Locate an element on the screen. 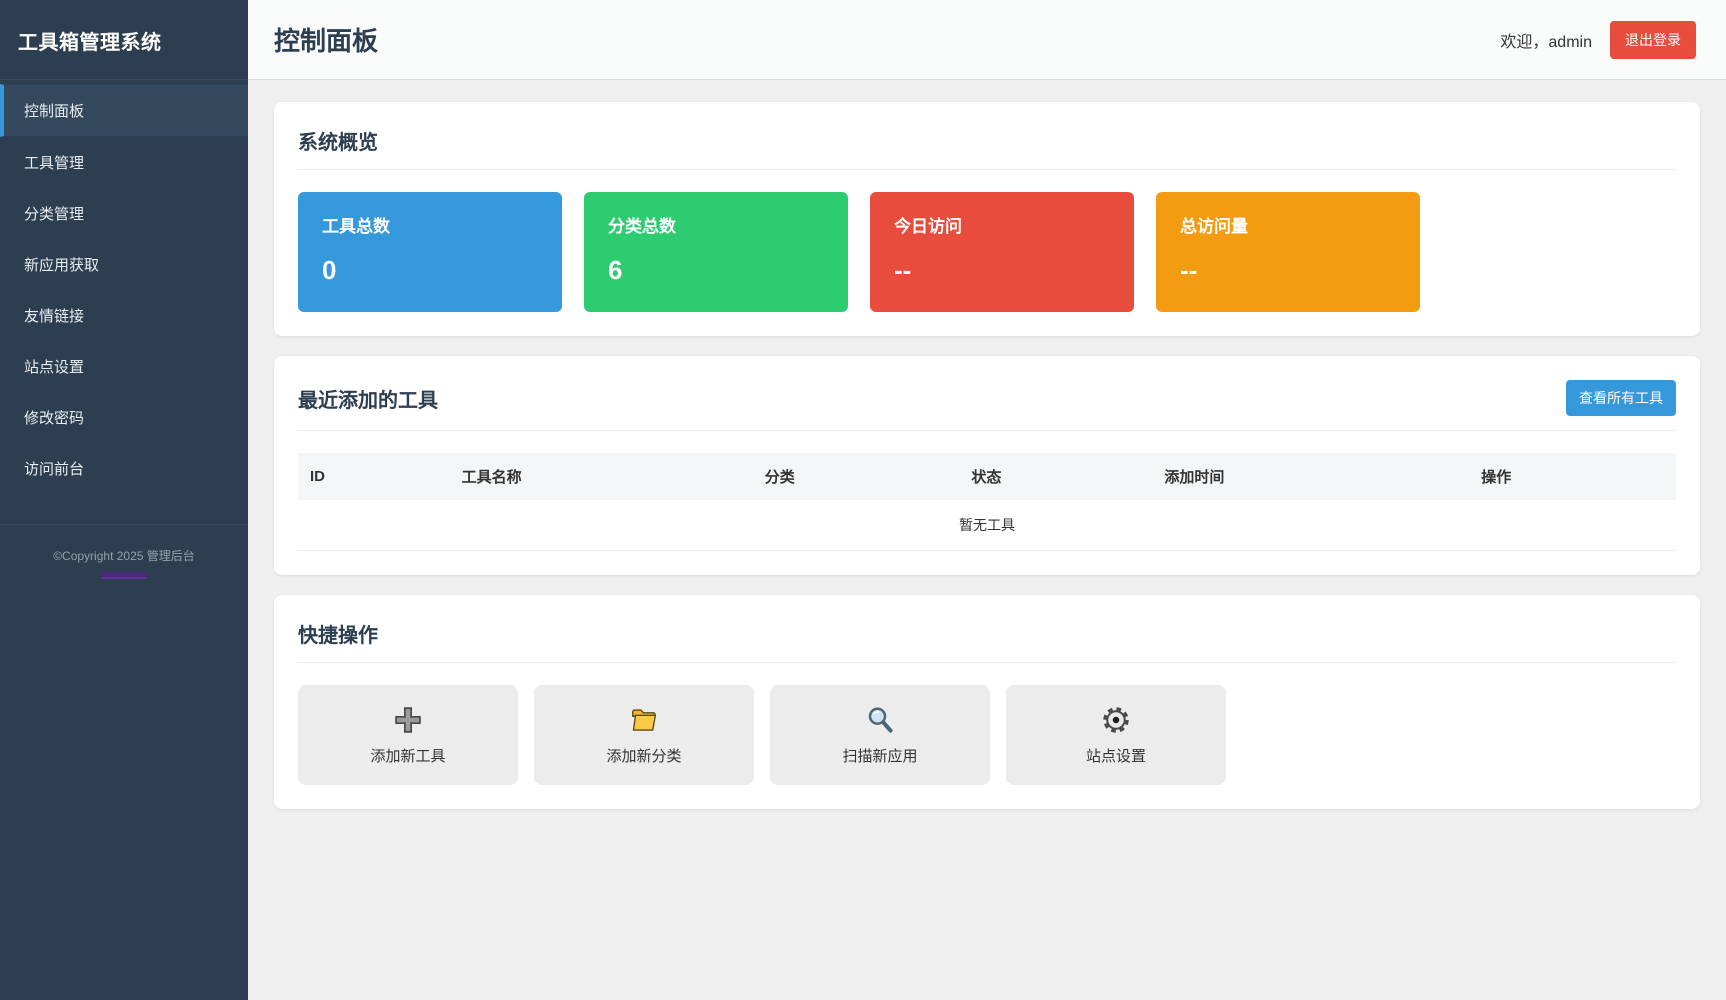 This screenshot has width=1726, height=1000. footer-link is located at coordinates (124, 575).